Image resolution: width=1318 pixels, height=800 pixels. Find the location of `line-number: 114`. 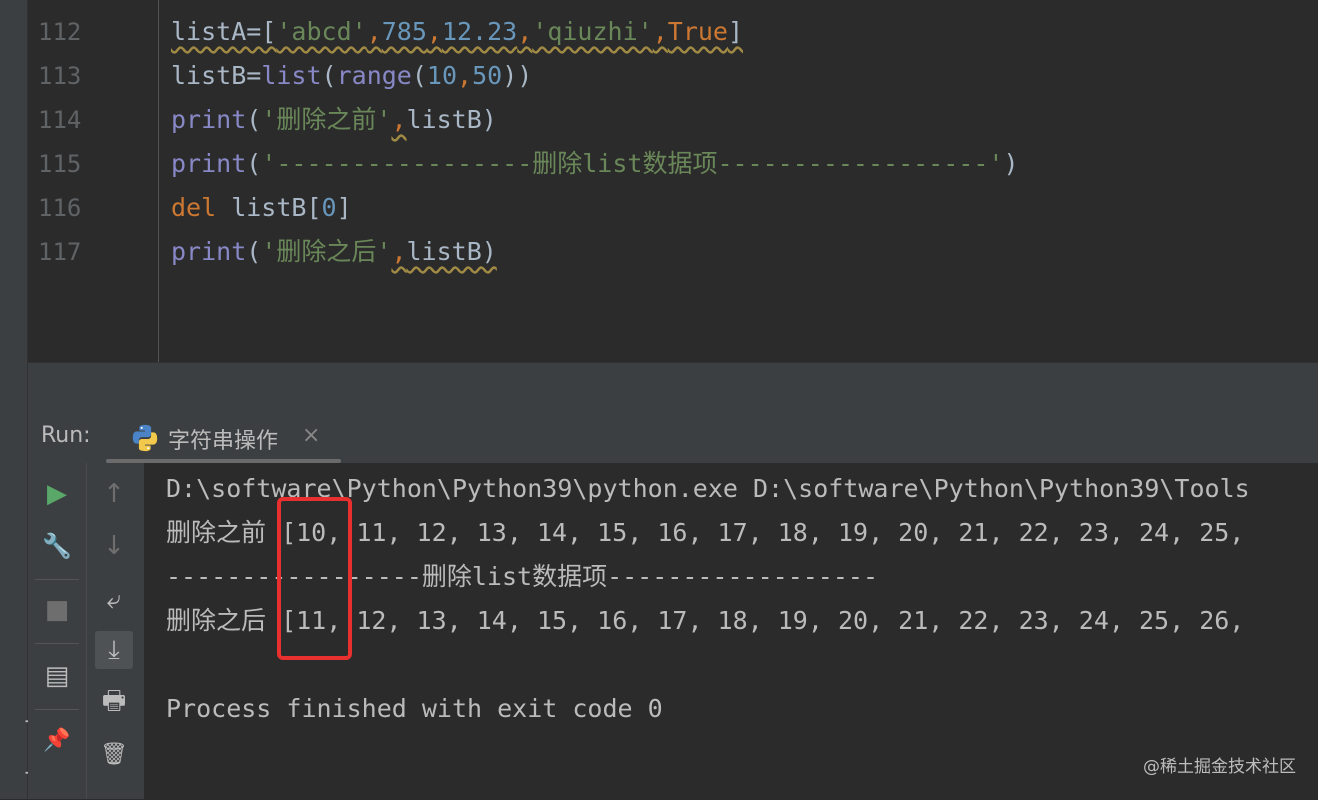

line-number: 114 is located at coordinates (60, 120).